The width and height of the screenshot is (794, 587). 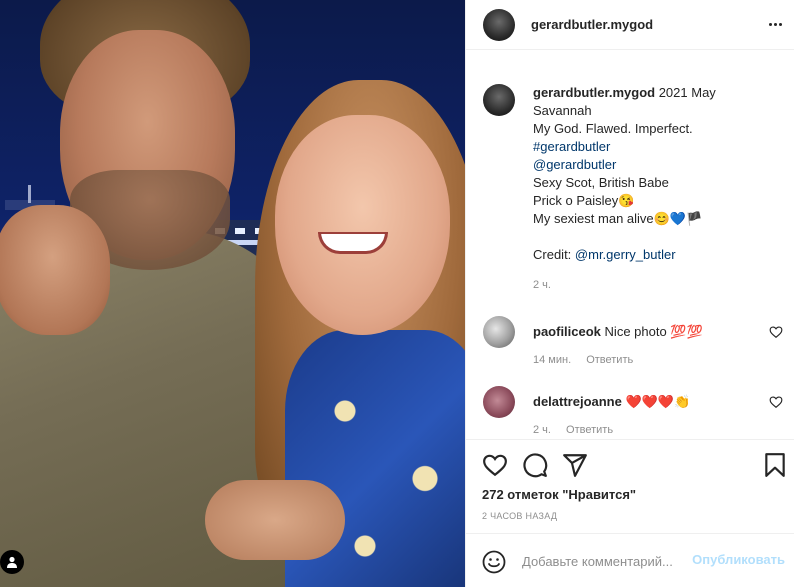 I want to click on paper-plane-icon, so click(x=575, y=465).